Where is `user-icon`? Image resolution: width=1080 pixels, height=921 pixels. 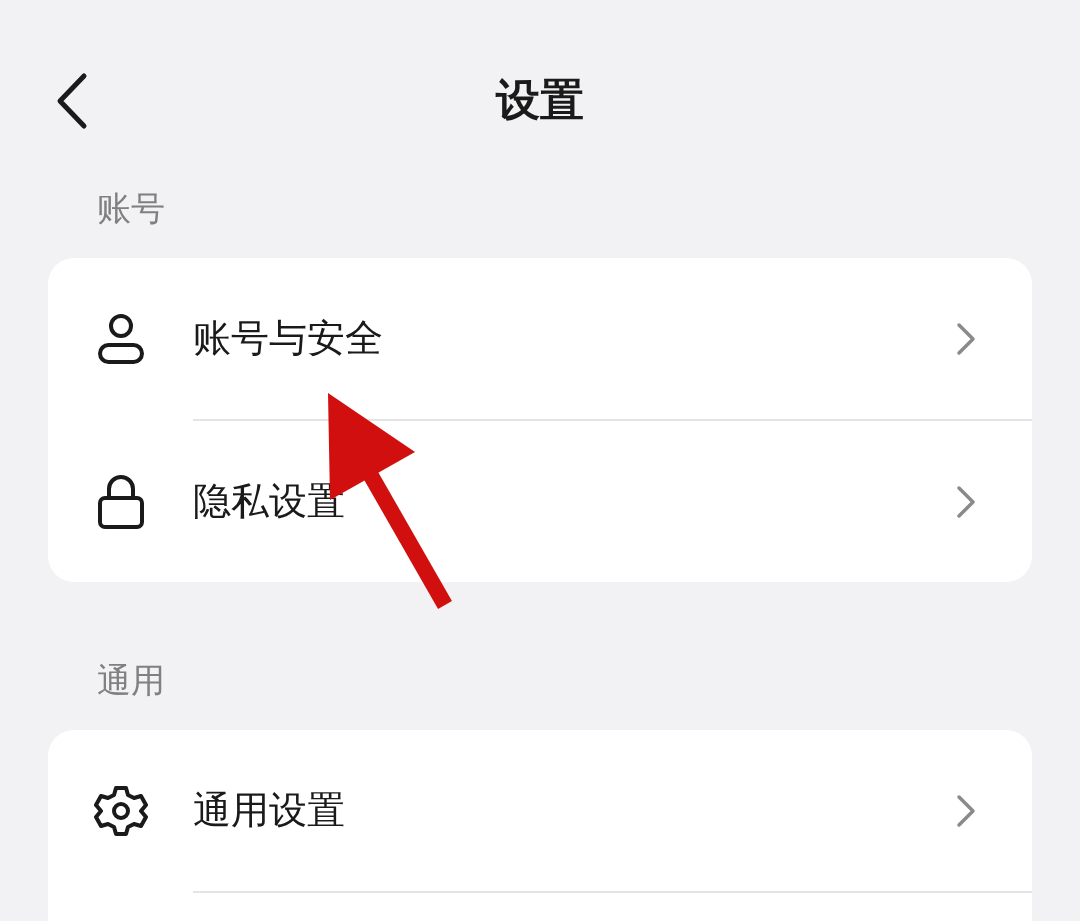 user-icon is located at coordinates (120, 338).